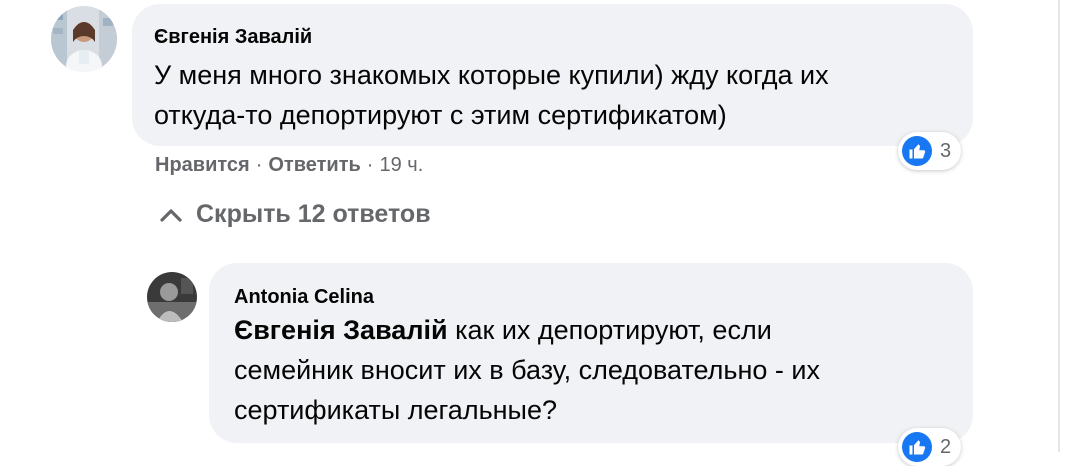  What do you see at coordinates (946, 446) in the screenshot?
I see `reaction-count: 2` at bounding box center [946, 446].